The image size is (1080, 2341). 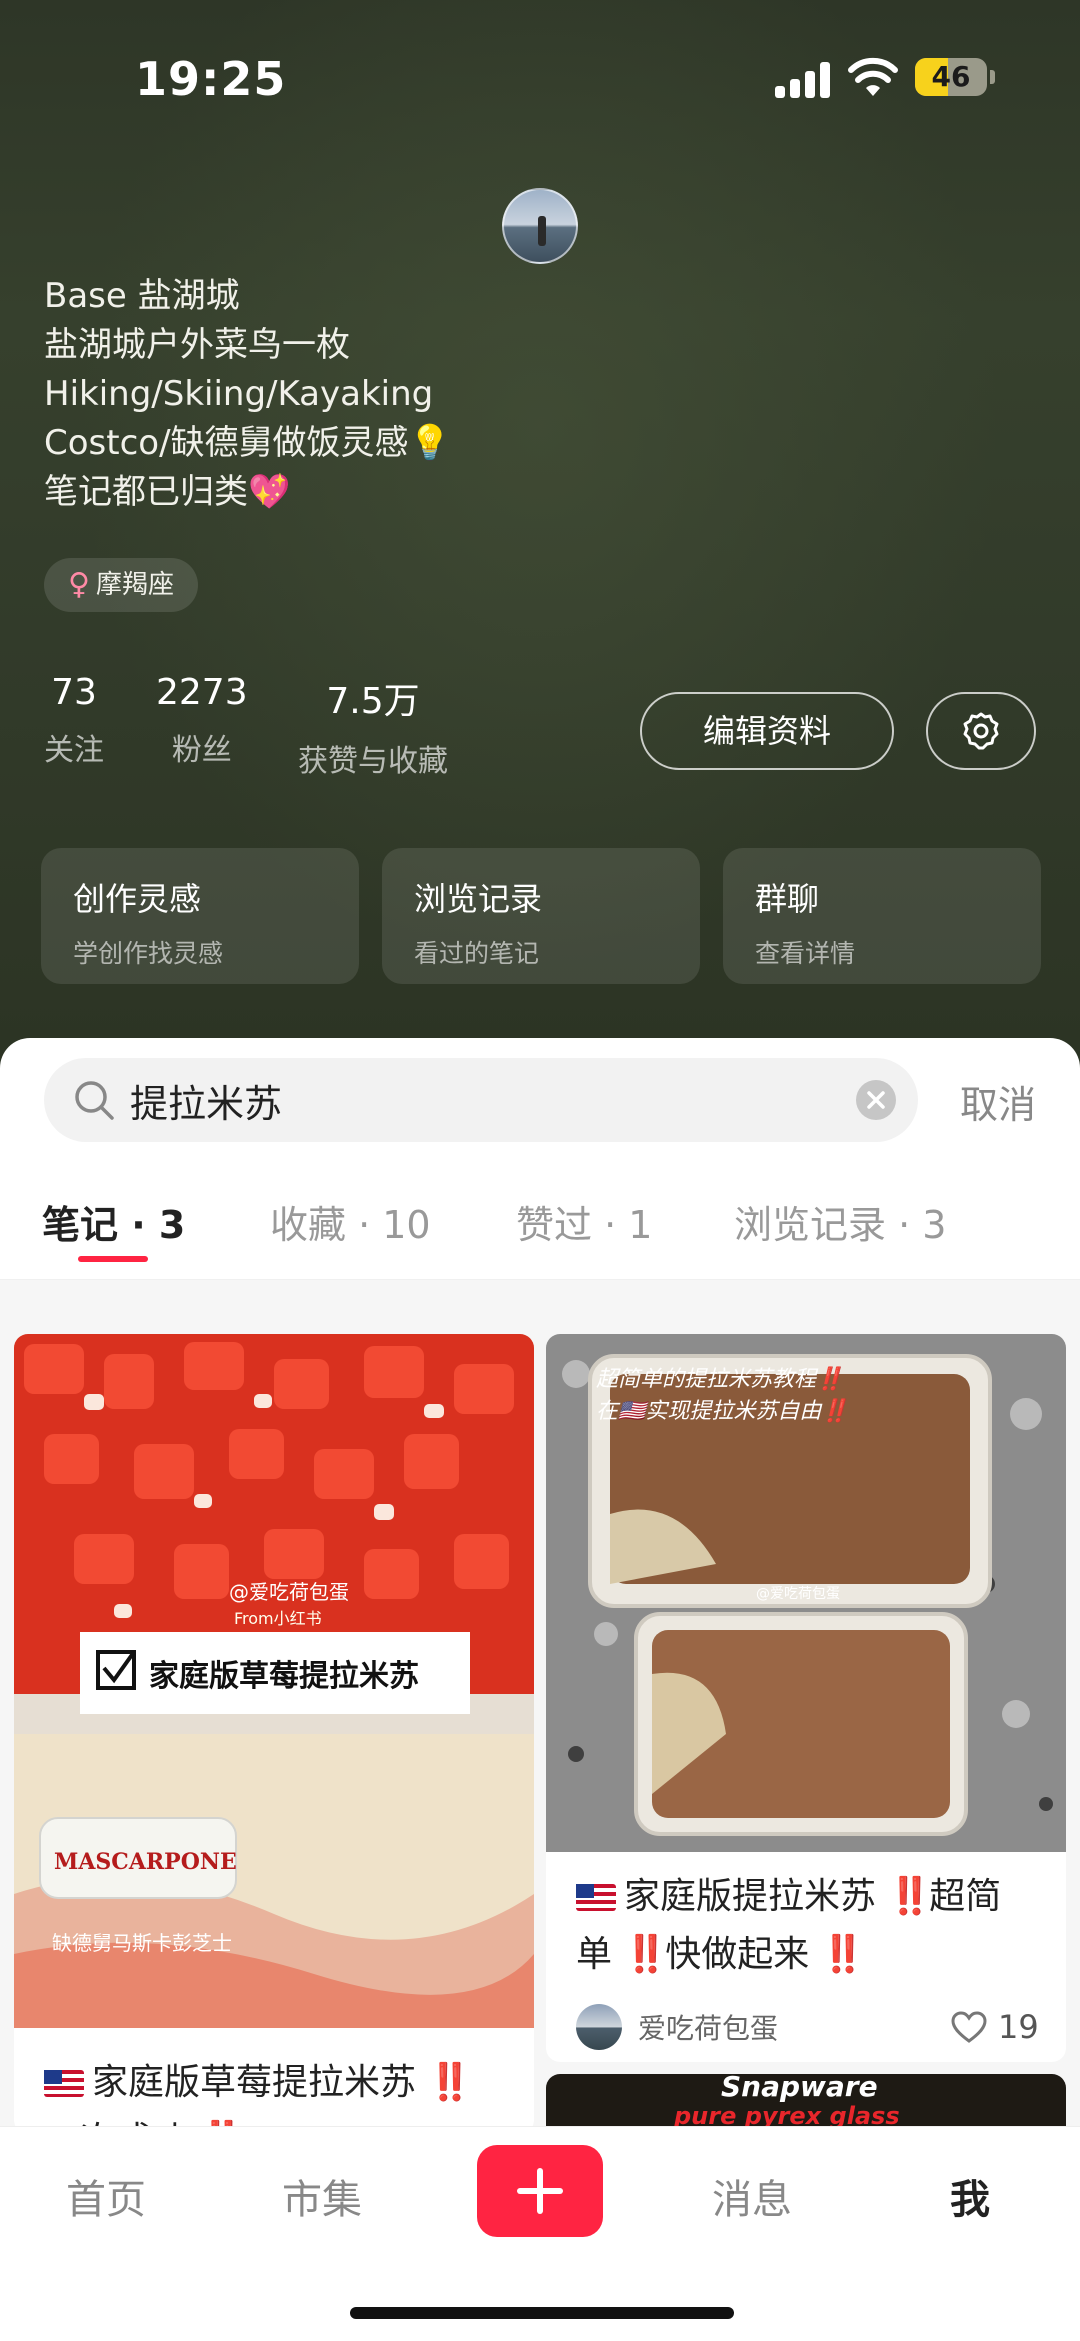 What do you see at coordinates (542, 2313) in the screenshot?
I see `home-indicator` at bounding box center [542, 2313].